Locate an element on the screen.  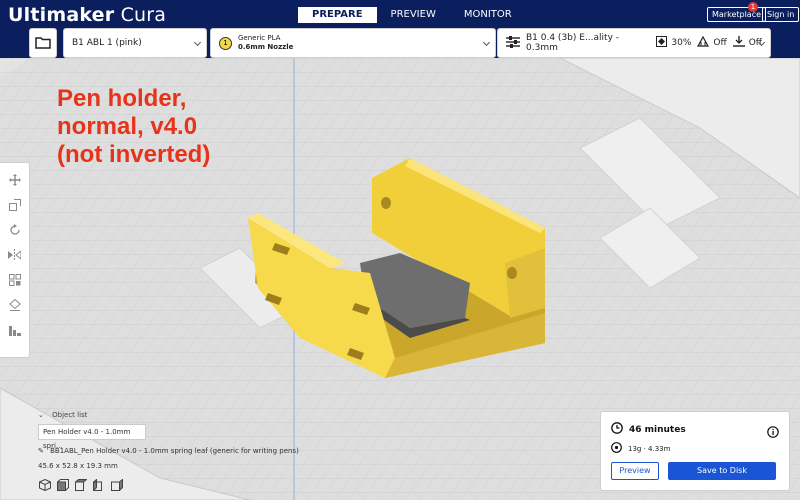
printer-name: B1 ABL 1 (pink) is located at coordinates (107, 43).